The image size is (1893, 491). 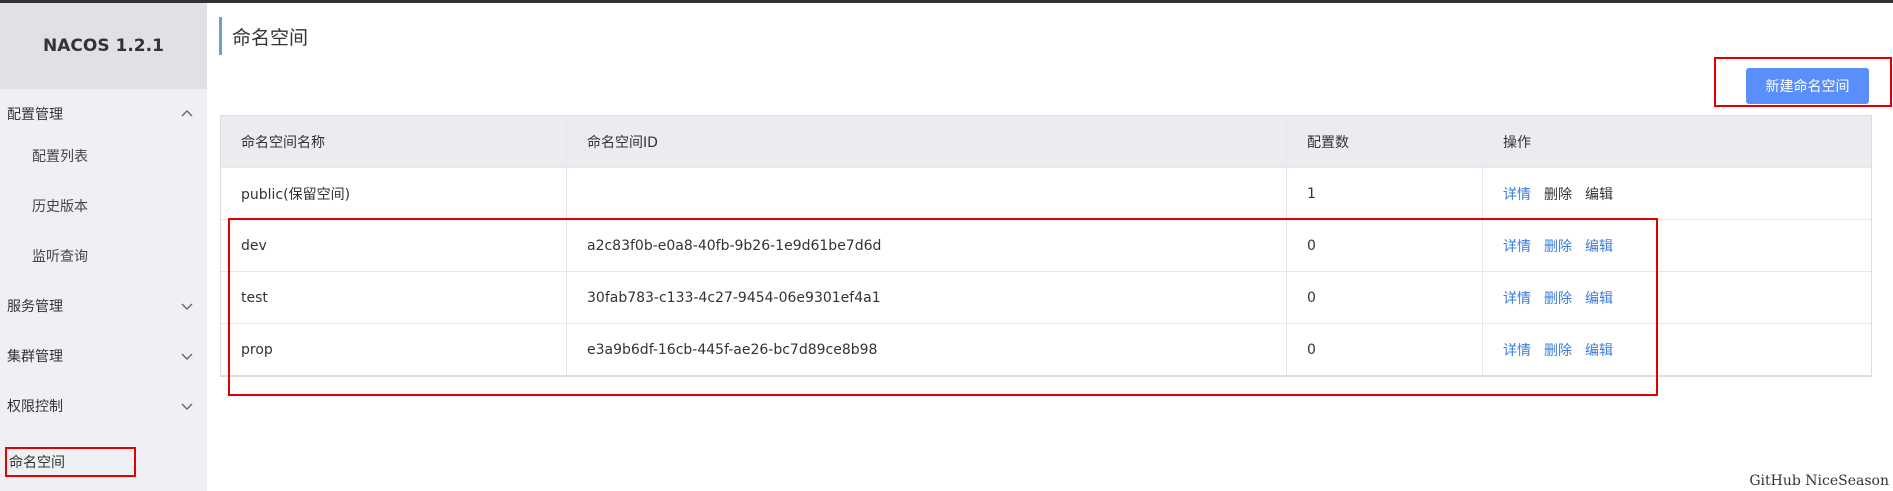 What do you see at coordinates (927, 245) in the screenshot?
I see `namespace-id: a2c83f0b-e0a8-40fb-9b26-1e9d61be7d6d` at bounding box center [927, 245].